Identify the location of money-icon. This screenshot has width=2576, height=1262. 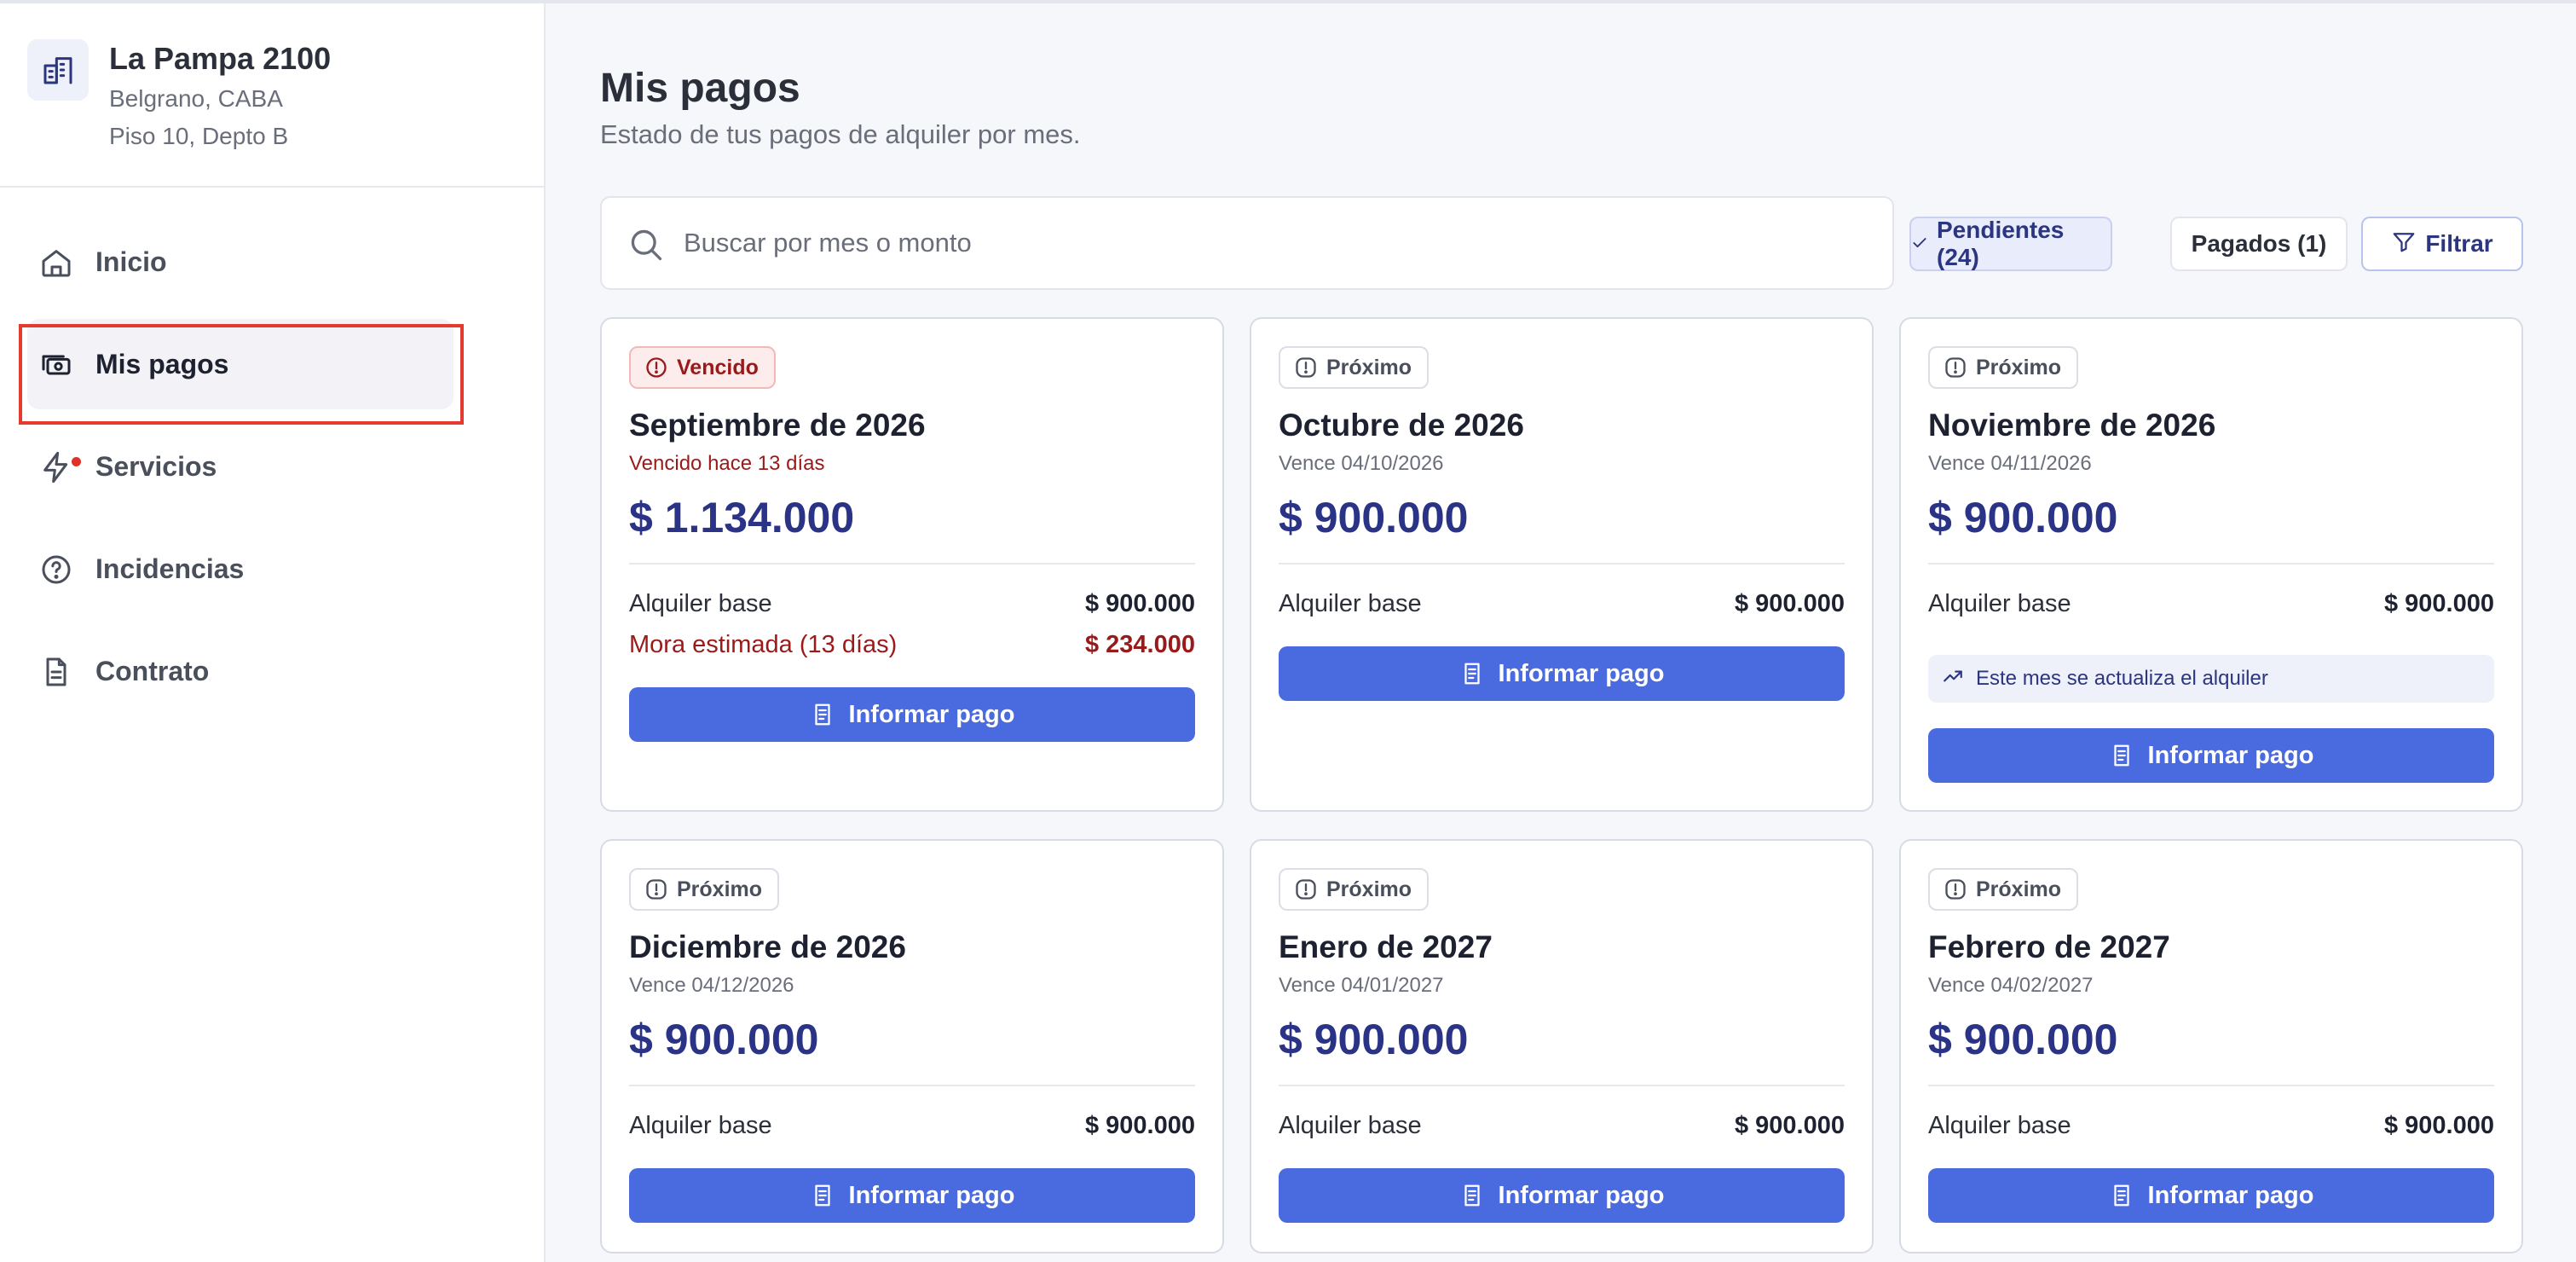
(56, 365).